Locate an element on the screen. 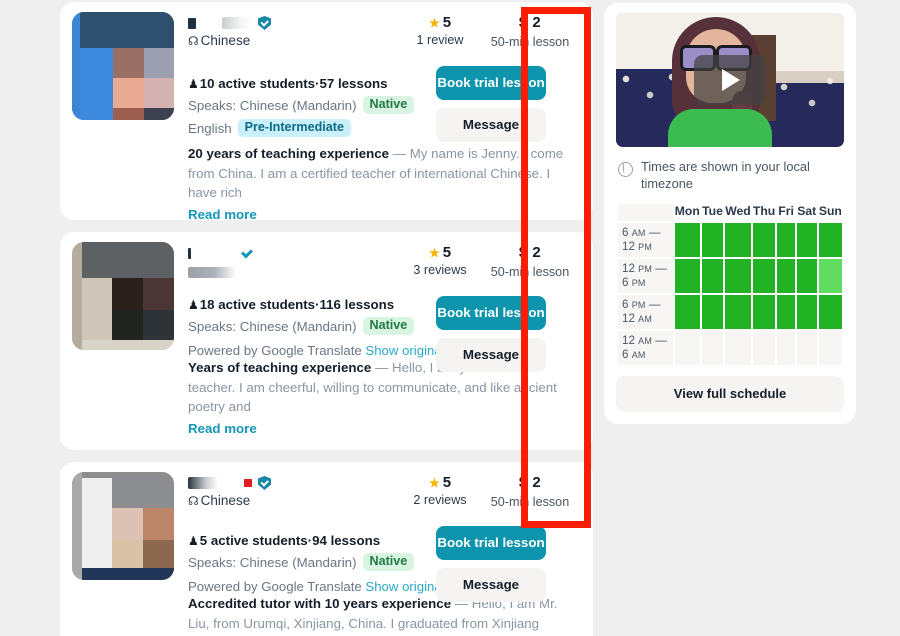 This screenshot has height=636, width=900. schedule-day-mon: Mon is located at coordinates (687, 211).